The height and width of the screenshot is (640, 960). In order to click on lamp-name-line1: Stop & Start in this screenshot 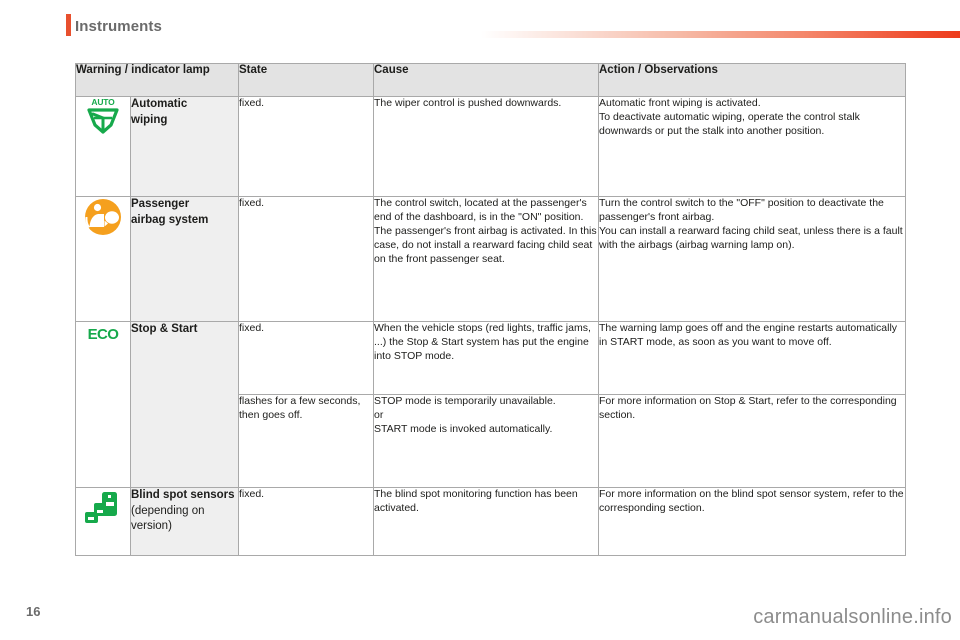, I will do `click(164, 329)`.